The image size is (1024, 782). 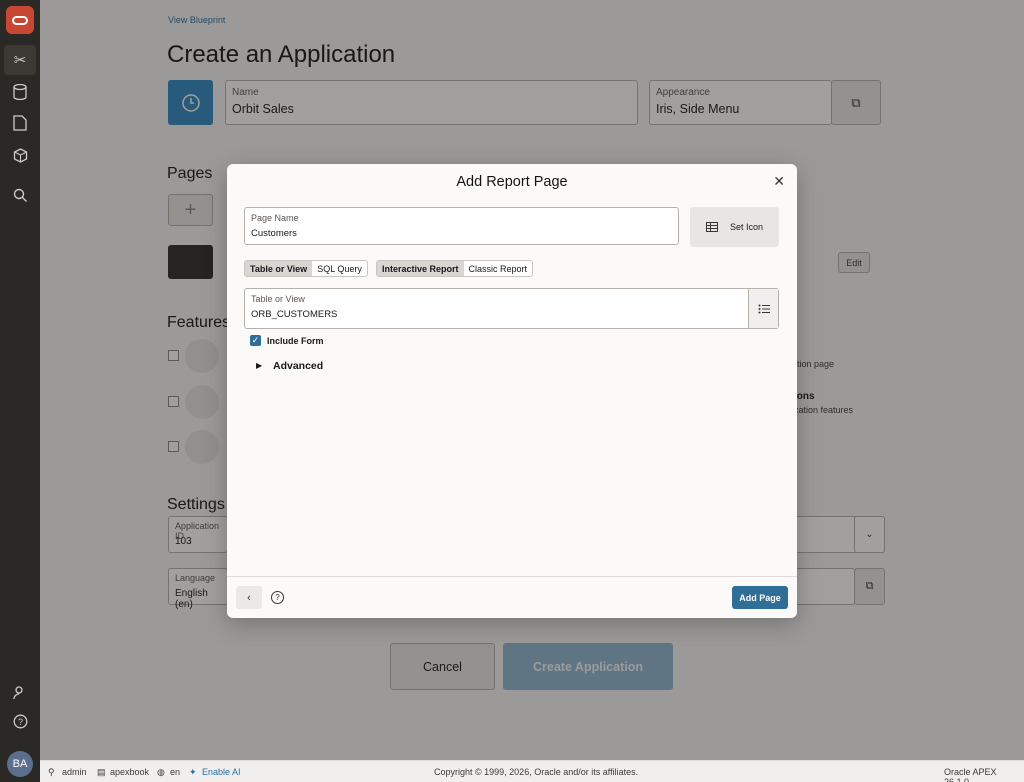 What do you see at coordinates (295, 341) in the screenshot?
I see `include-form-label: Include Form` at bounding box center [295, 341].